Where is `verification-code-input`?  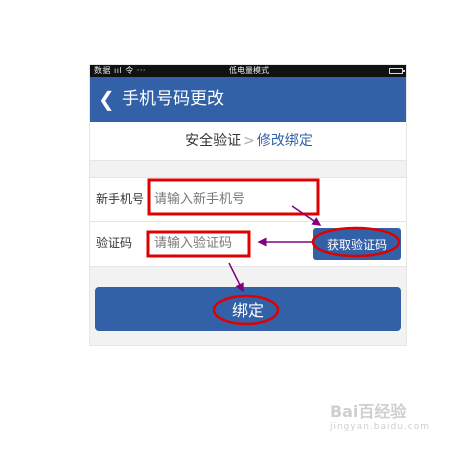 verification-code-input is located at coordinates (235, 243).